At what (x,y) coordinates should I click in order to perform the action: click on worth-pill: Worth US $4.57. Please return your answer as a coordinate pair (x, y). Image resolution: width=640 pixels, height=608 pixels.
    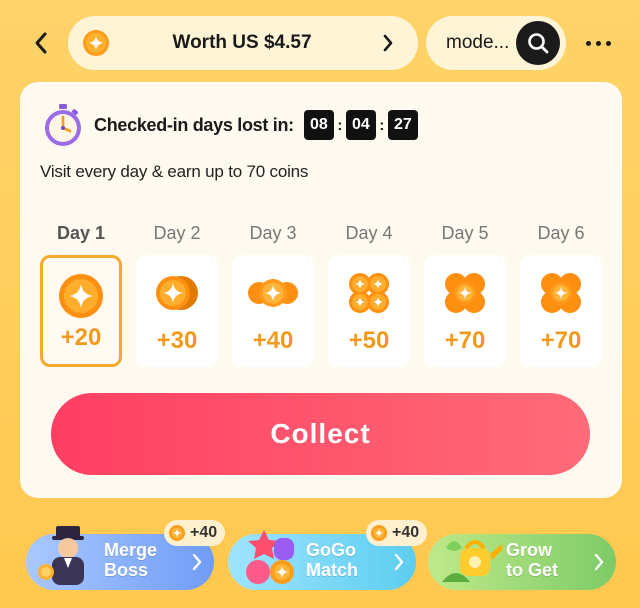
    Looking at the image, I should click on (243, 43).